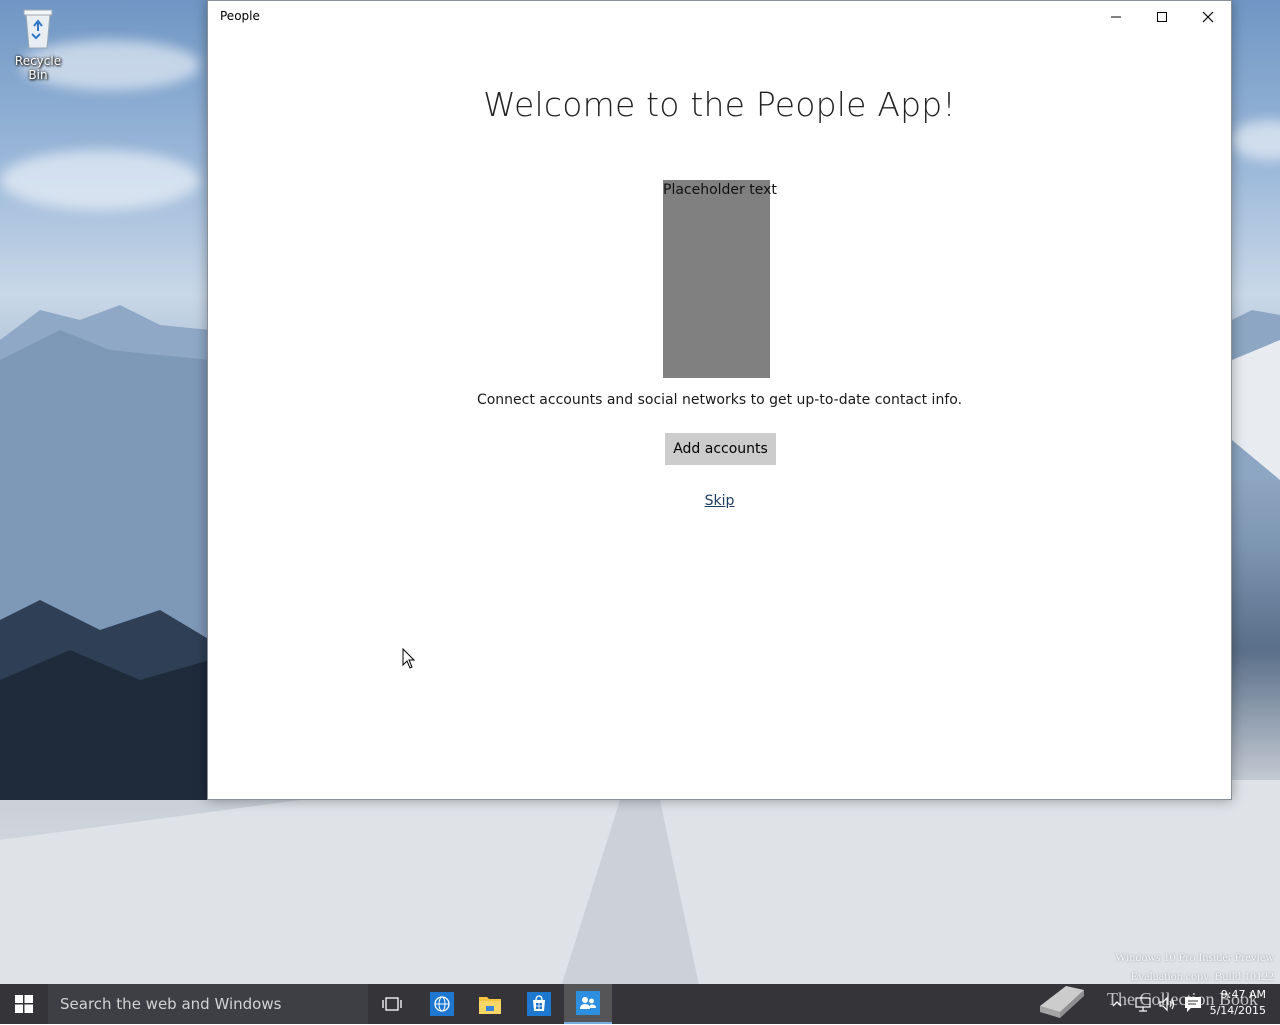  Describe the element at coordinates (640, 1004) in the screenshot. I see `taskbar: The Collection Book 9:47 AM 5/14/2015` at that location.